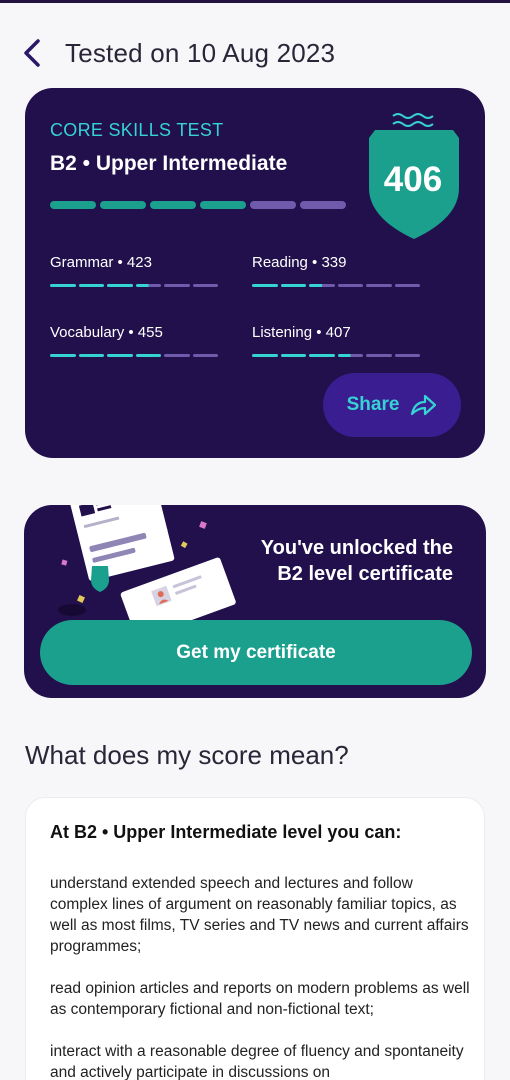 This screenshot has height=1080, width=510. Describe the element at coordinates (255, 1) in the screenshot. I see `top-status-line` at that location.